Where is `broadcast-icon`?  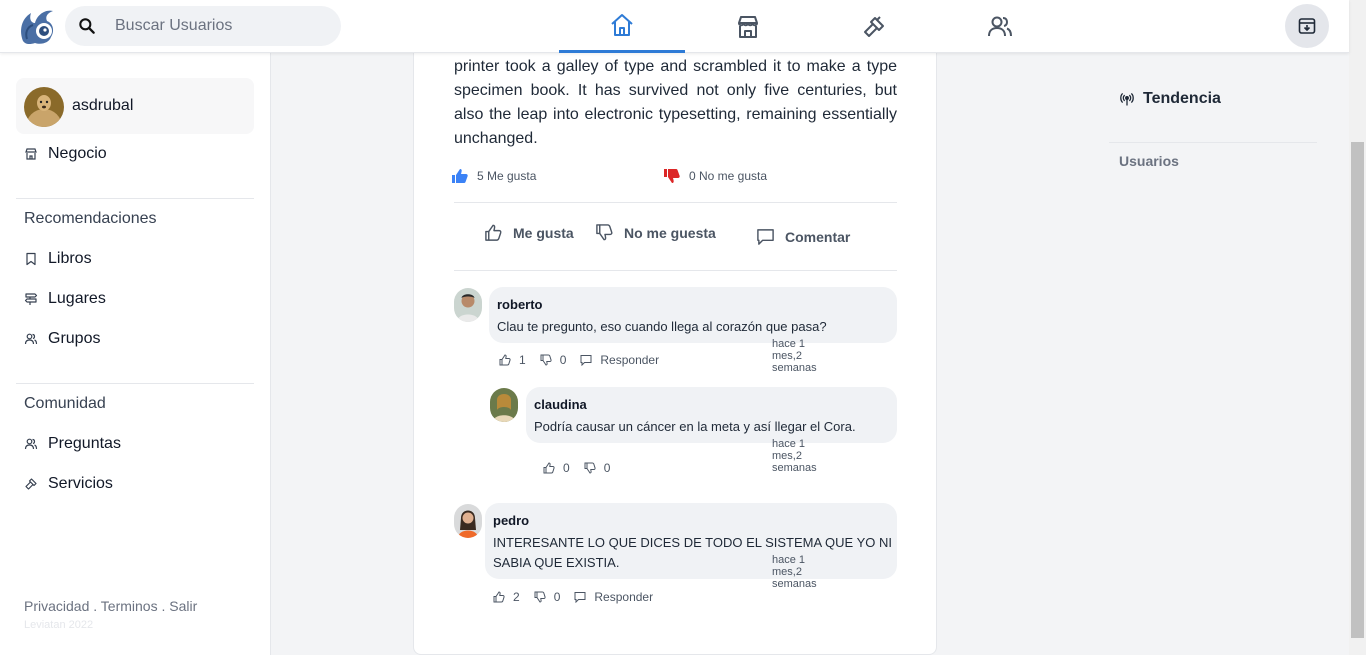
broadcast-icon is located at coordinates (1127, 99).